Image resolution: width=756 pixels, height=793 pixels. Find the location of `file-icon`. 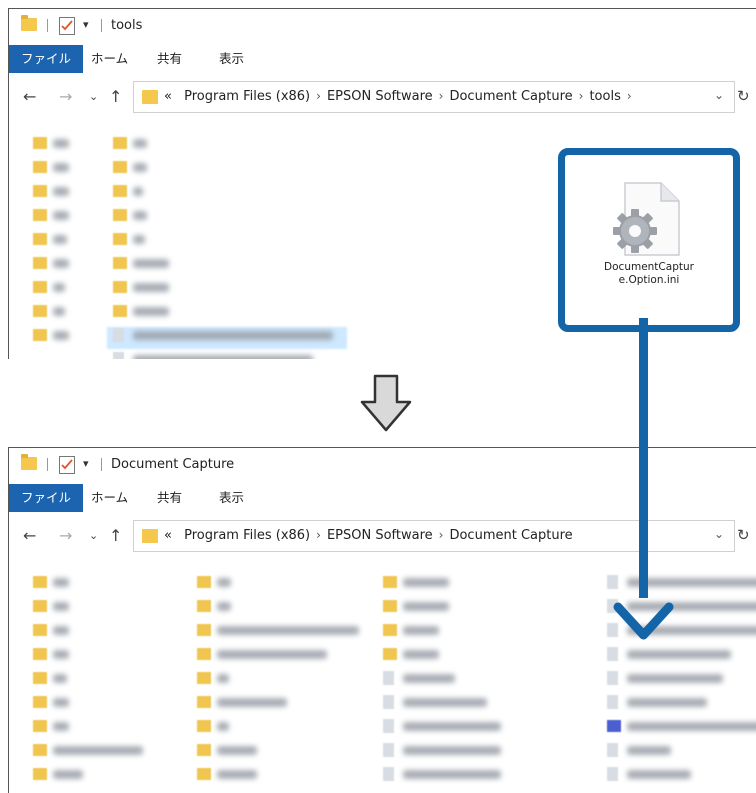

file-icon is located at coordinates (118, 355).